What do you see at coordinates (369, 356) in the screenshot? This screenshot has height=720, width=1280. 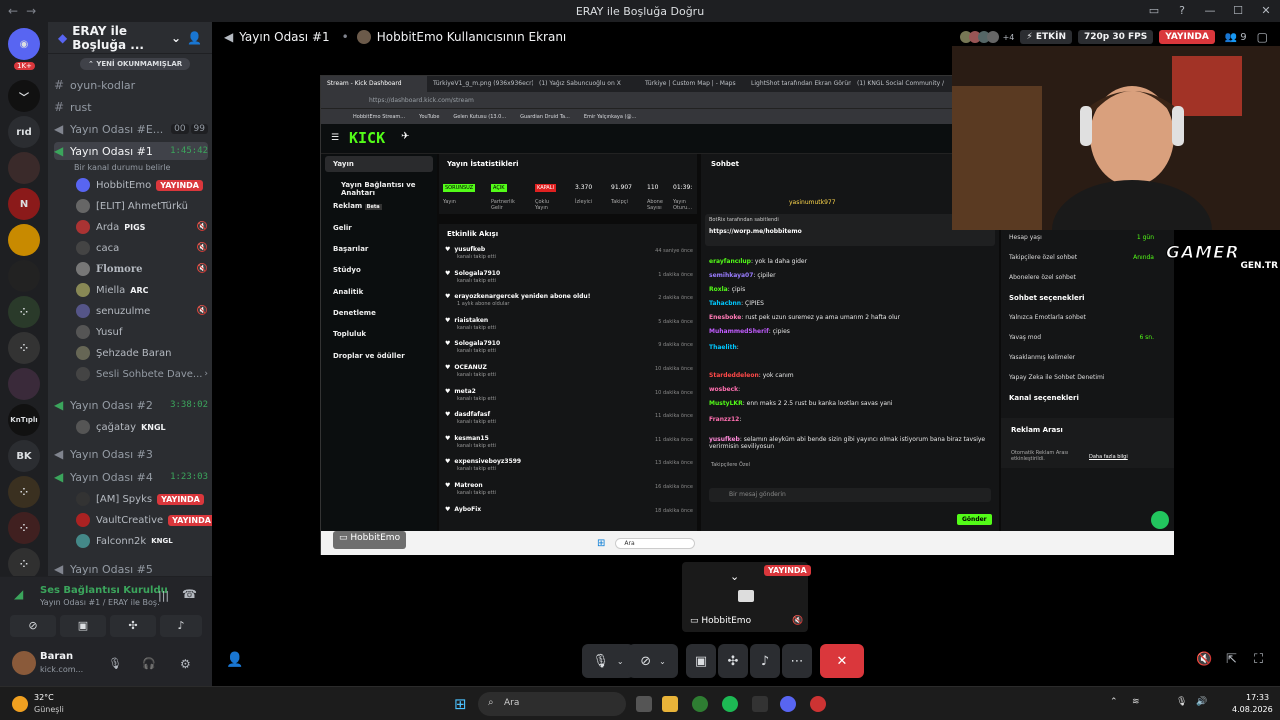 I see `nav-drops: Droplar ve ödüller` at bounding box center [369, 356].